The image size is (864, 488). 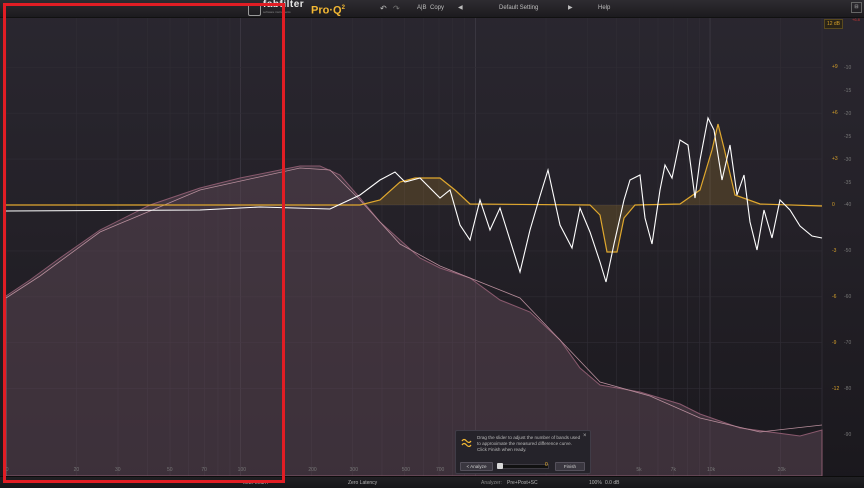 What do you see at coordinates (834, 250) in the screenshot?
I see `eq-gain-label: -3` at bounding box center [834, 250].